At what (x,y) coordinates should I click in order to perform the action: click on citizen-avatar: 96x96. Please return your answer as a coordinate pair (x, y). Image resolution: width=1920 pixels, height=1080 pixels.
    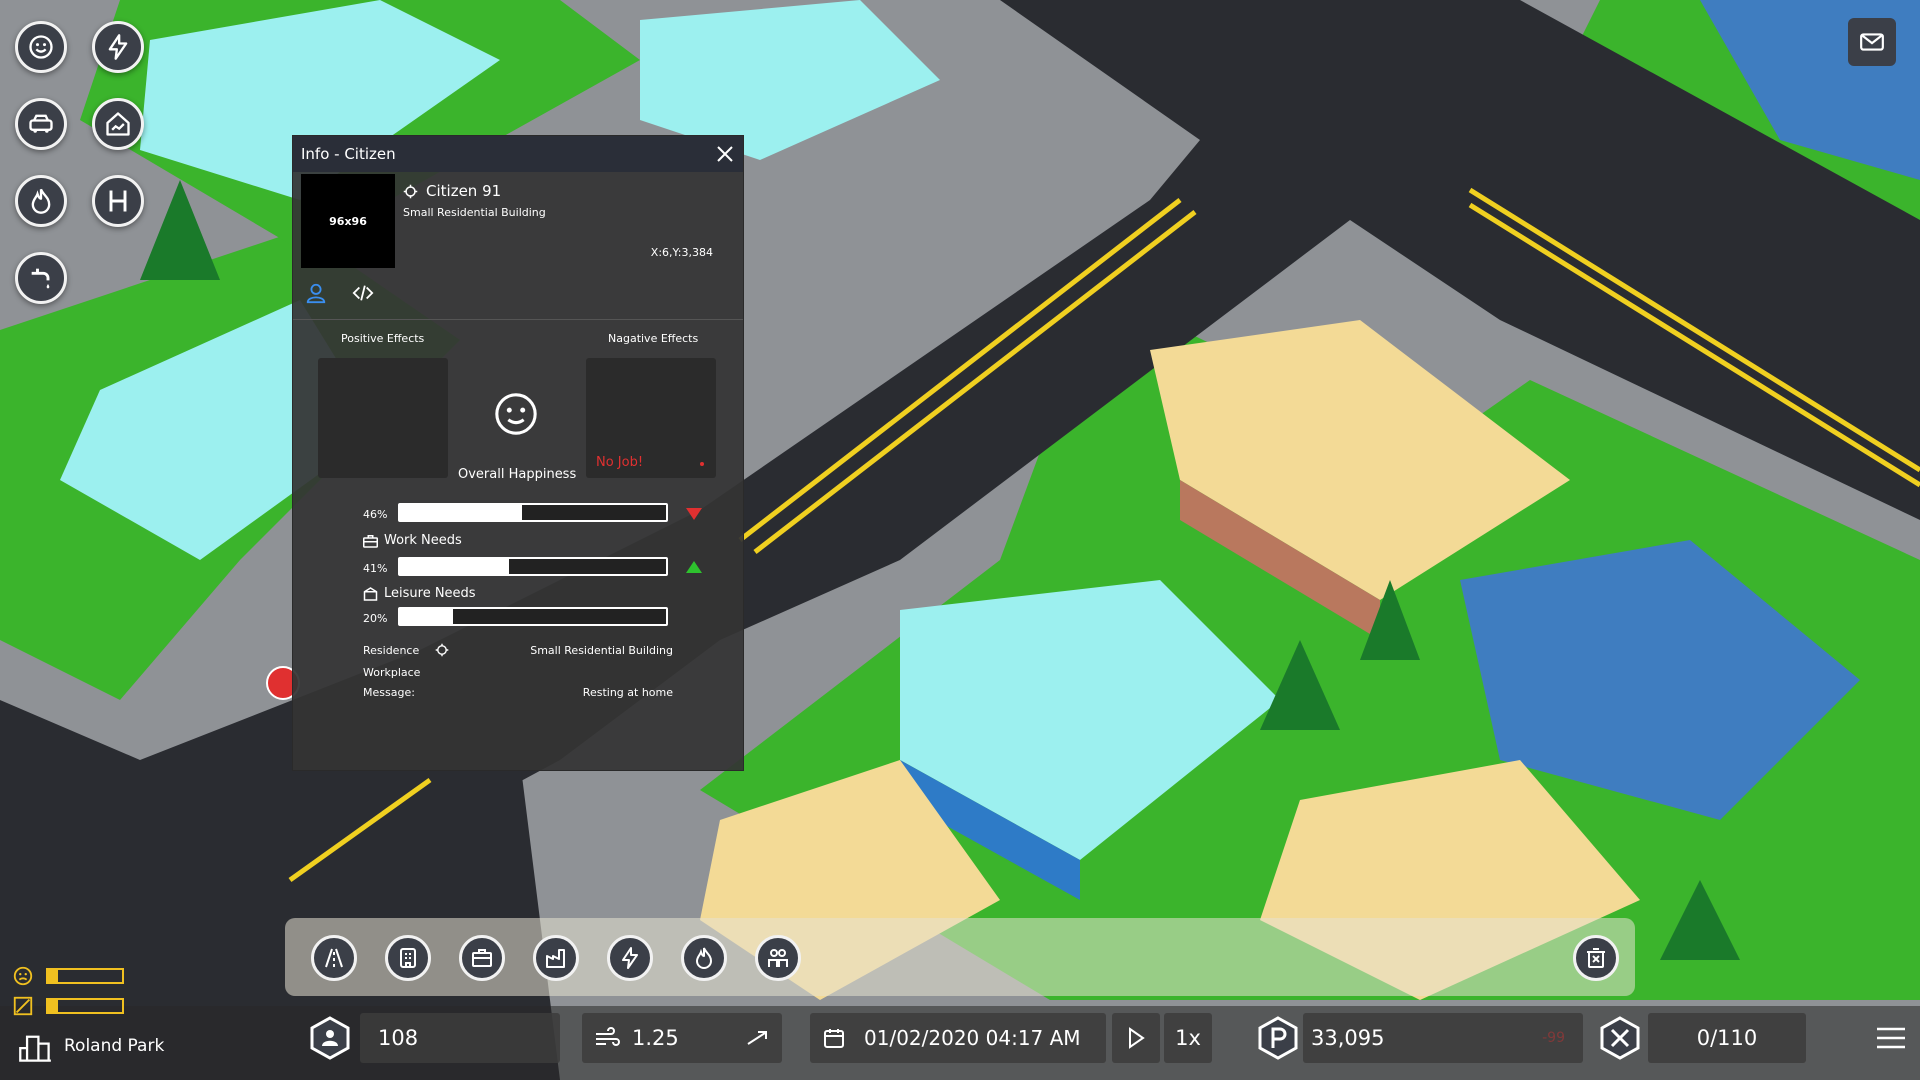
    Looking at the image, I should click on (348, 221).